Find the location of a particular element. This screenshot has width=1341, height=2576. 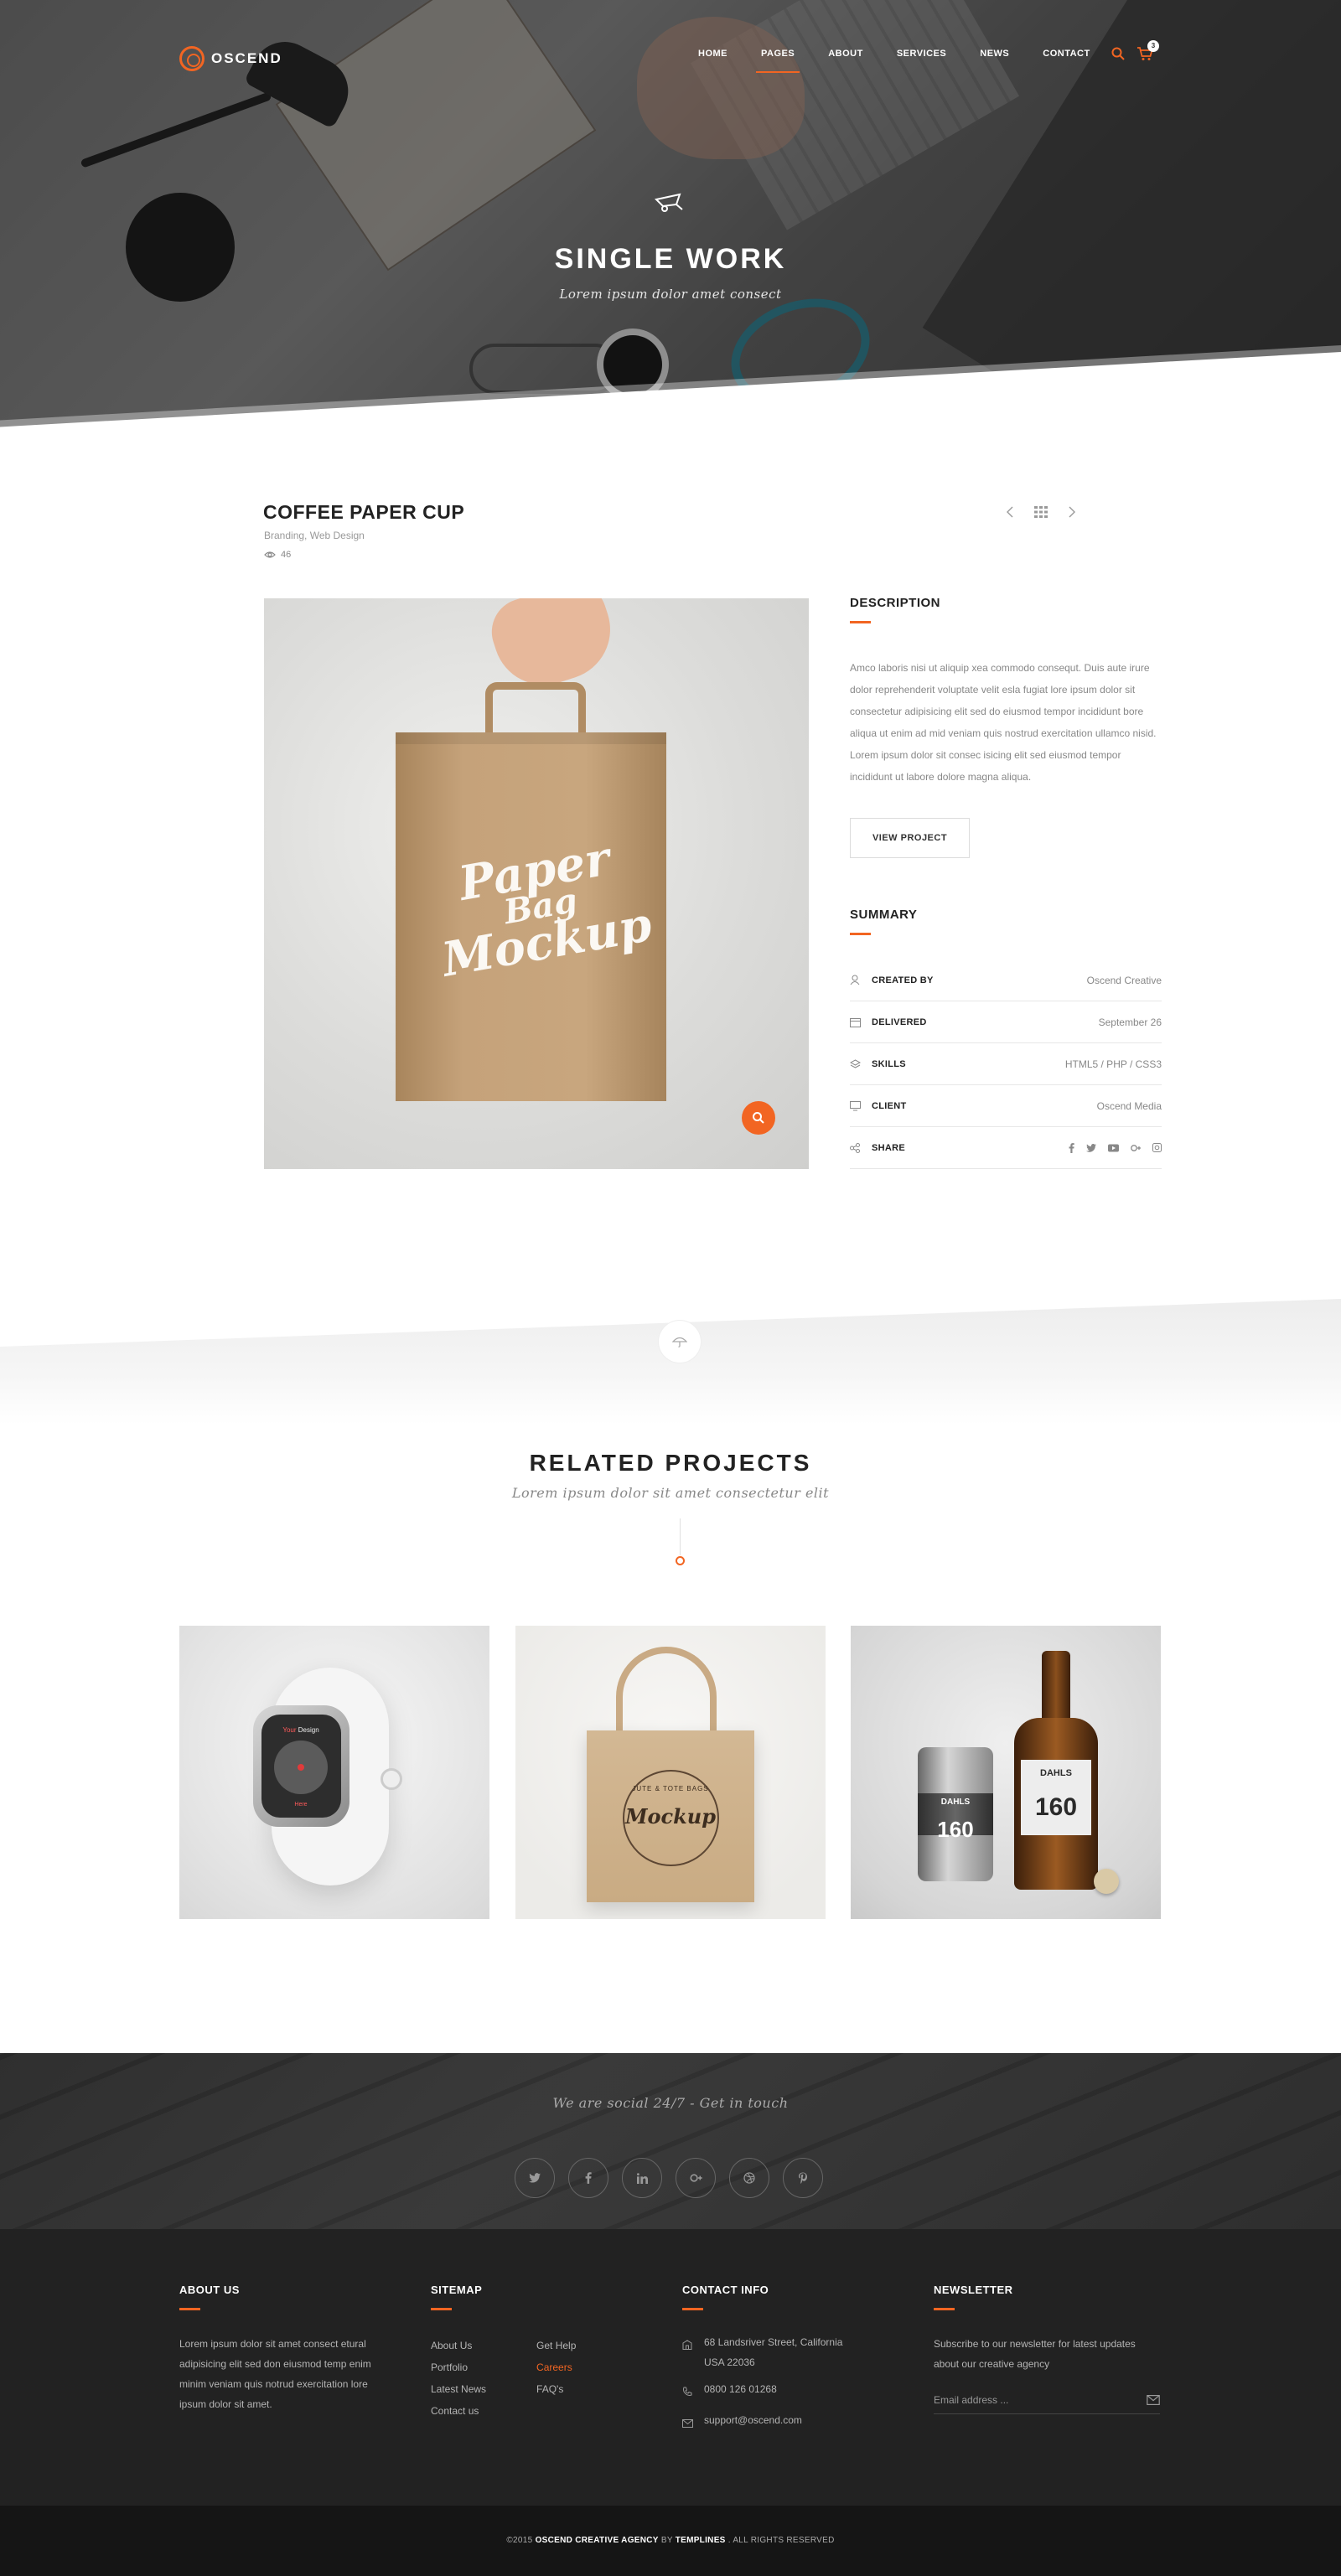

instagram-icon is located at coordinates (1157, 1147).